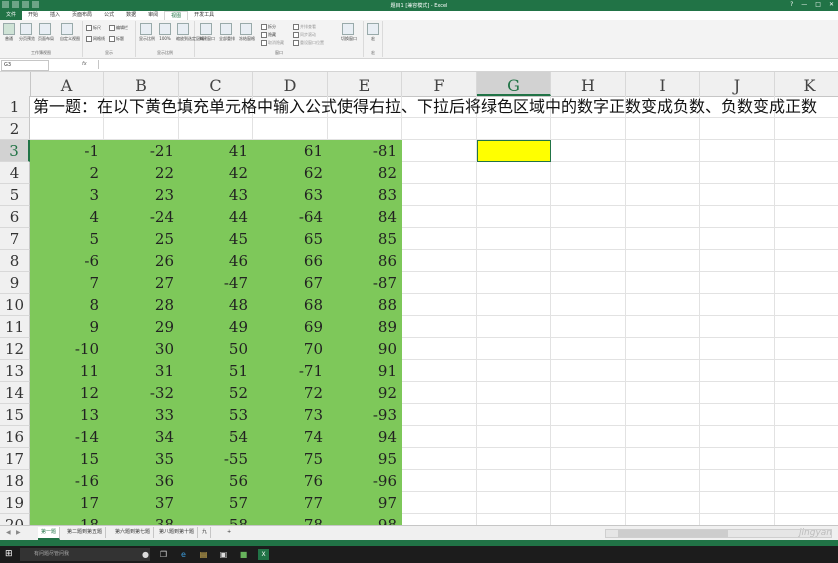 The image size is (838, 563). I want to click on data-cell: 43, so click(216, 195).